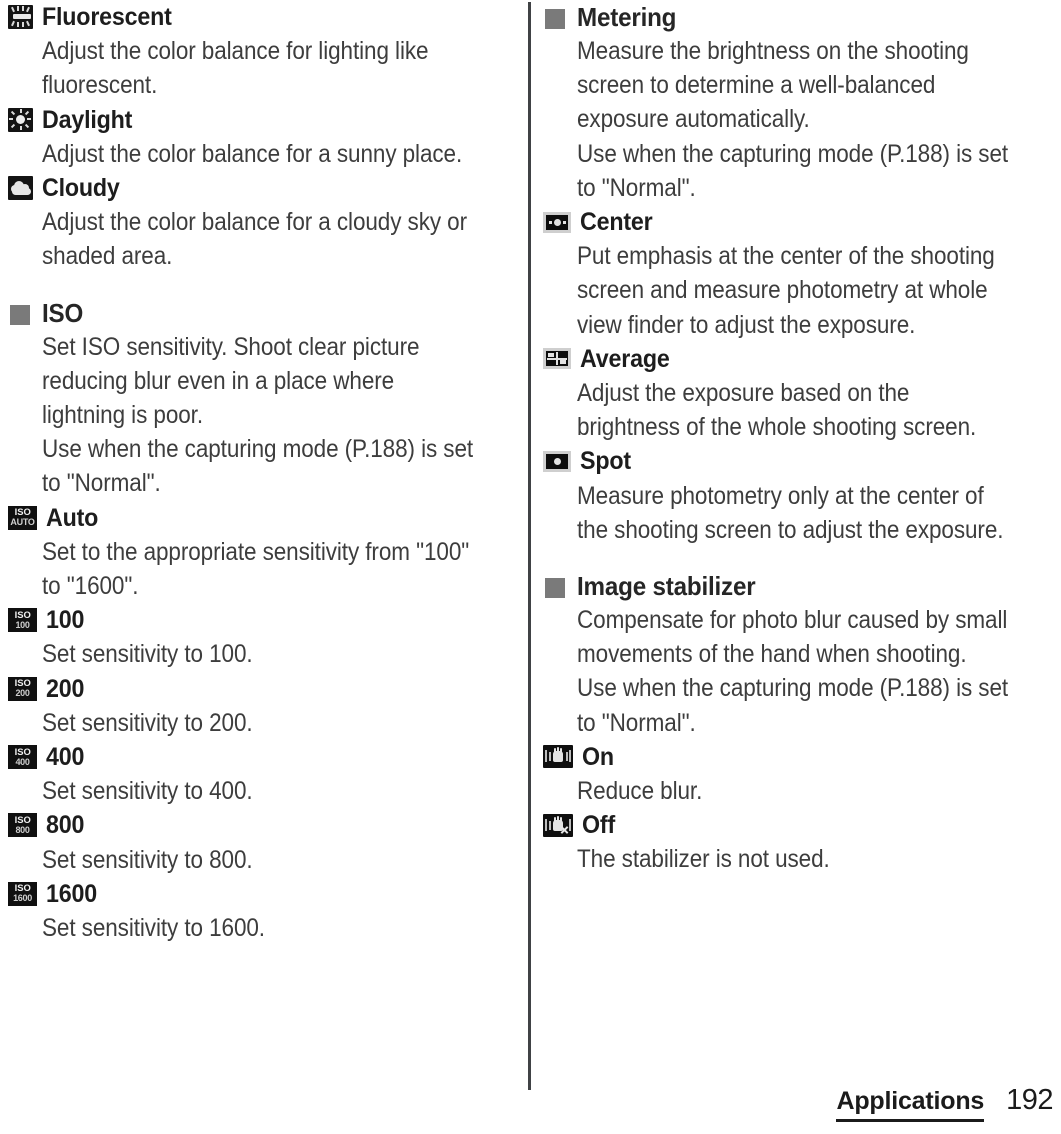 The height and width of the screenshot is (1134, 1061). I want to click on iso-icon-bottom: 800, so click(22, 829).